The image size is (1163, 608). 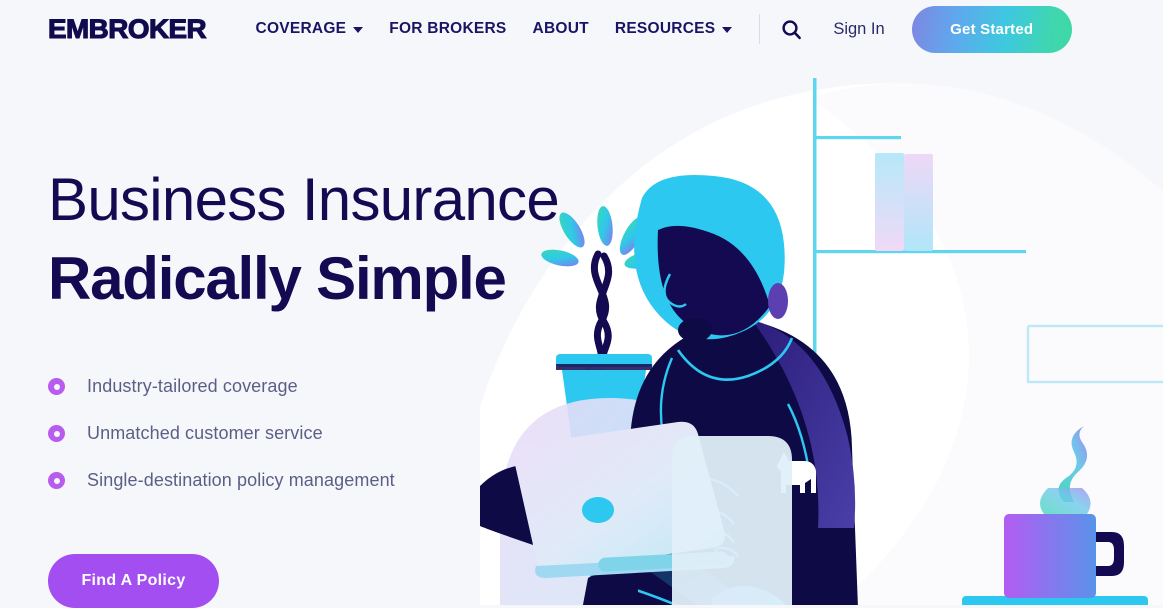 I want to click on benefit-label: Single-destination policy management, so click(x=241, y=480).